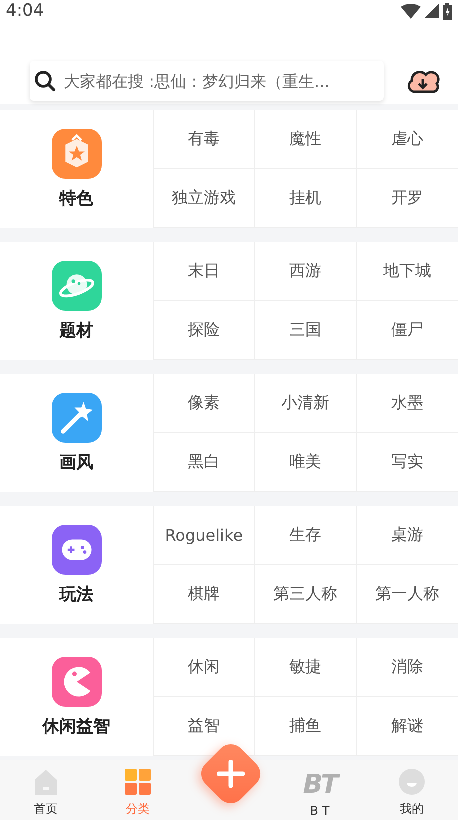  Describe the element at coordinates (205, 271) in the screenshot. I see `tag-item: 末日` at that location.